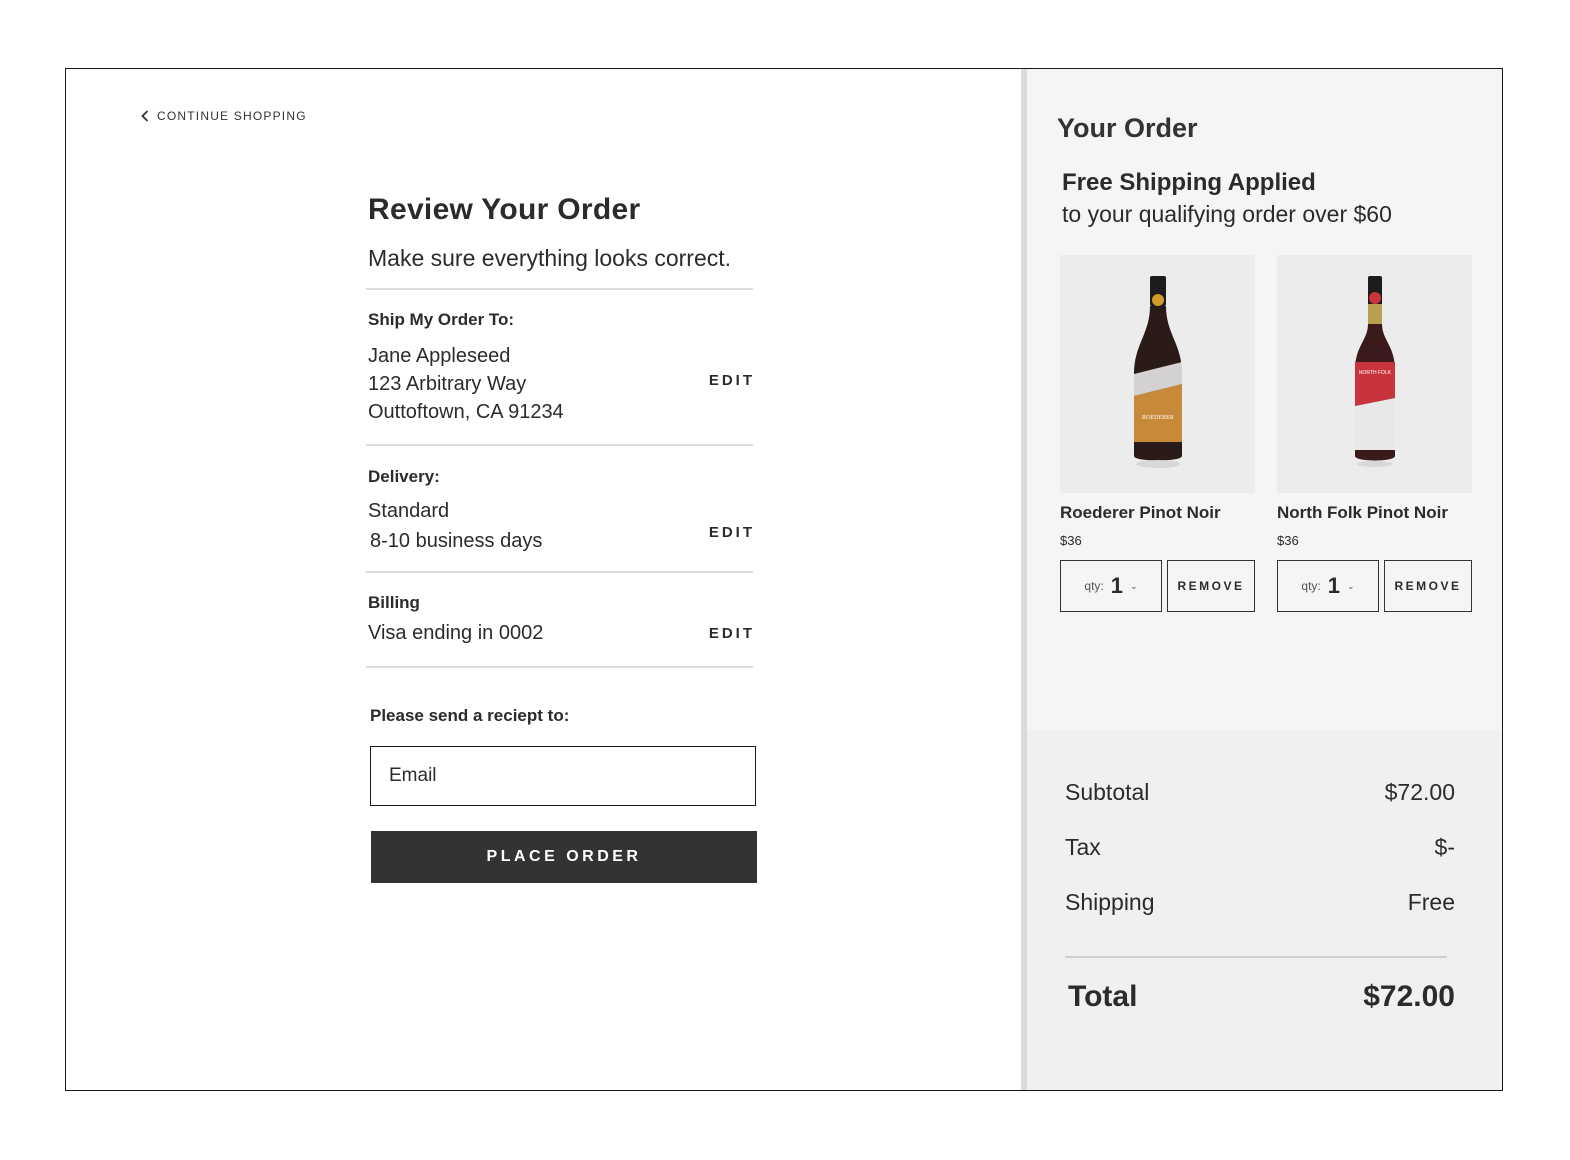  What do you see at coordinates (1127, 128) in the screenshot?
I see `order-title: Your Order` at bounding box center [1127, 128].